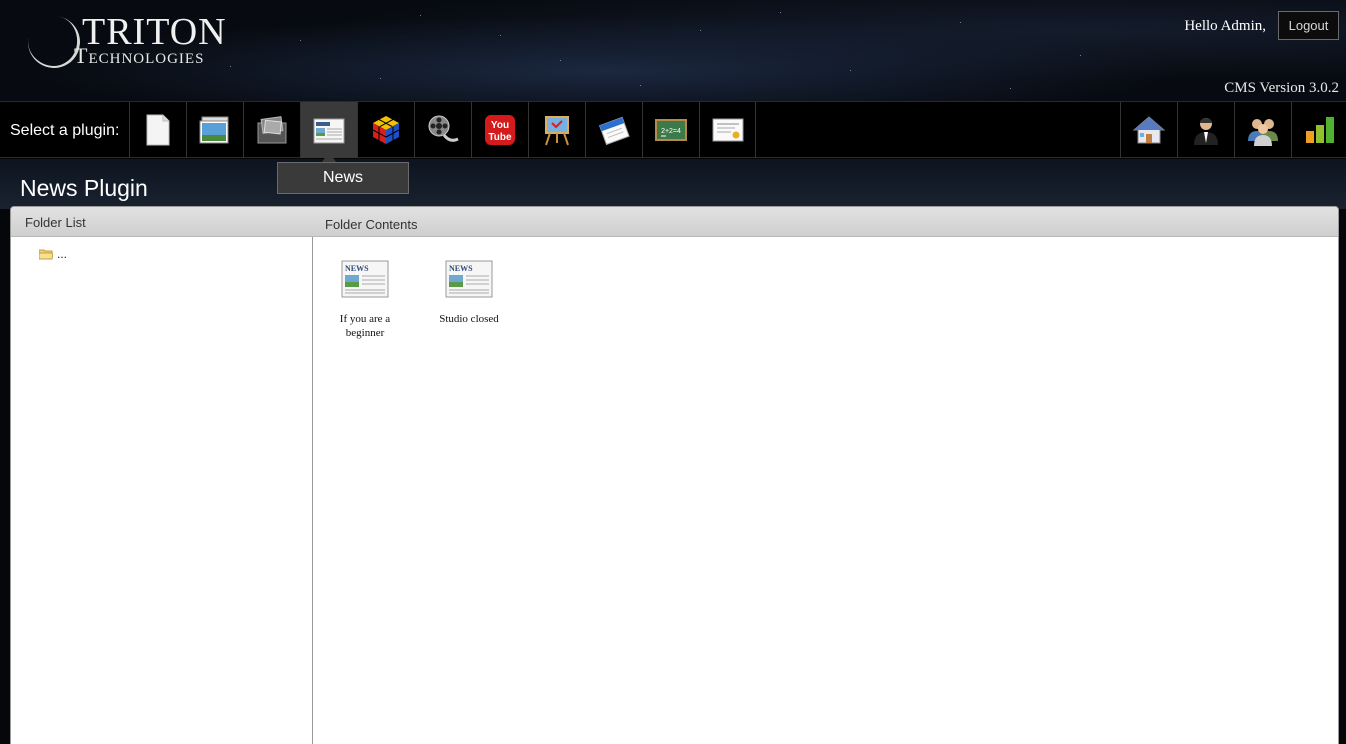 Image resolution: width=1346 pixels, height=744 pixels. I want to click on stats-icon, so click(1319, 130).